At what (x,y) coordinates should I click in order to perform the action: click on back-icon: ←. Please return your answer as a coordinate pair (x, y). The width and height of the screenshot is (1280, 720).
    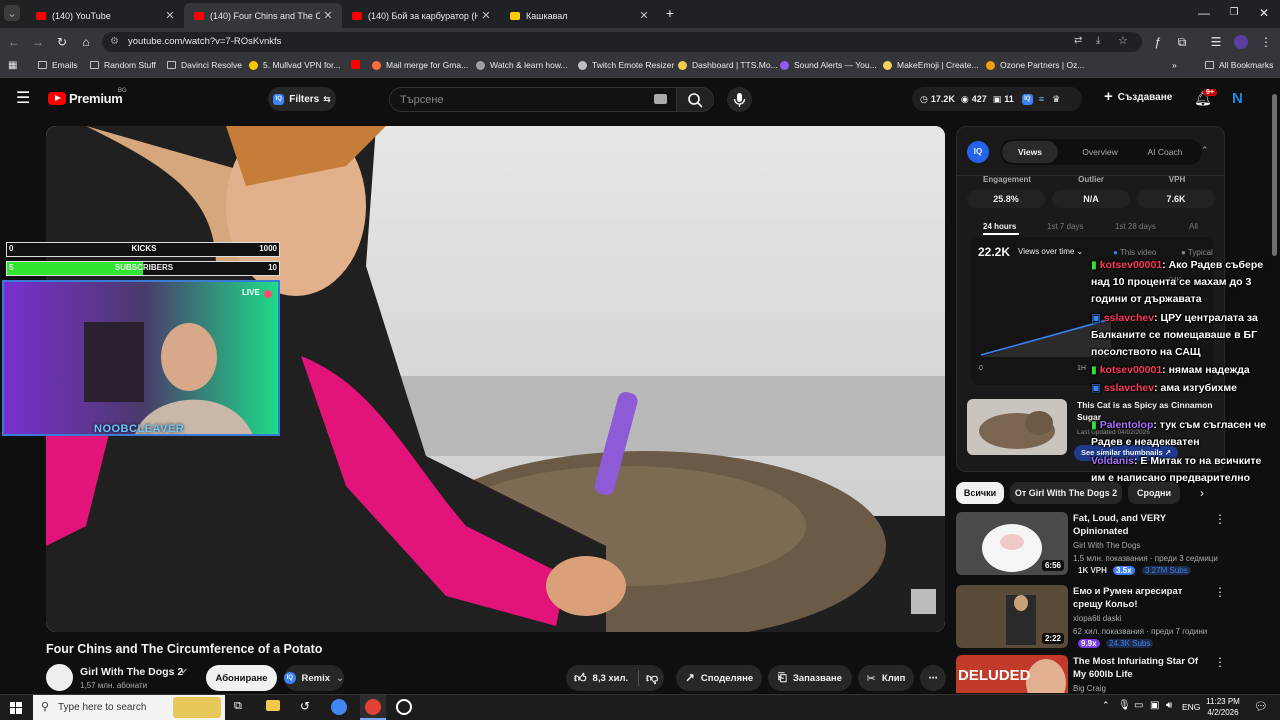
    Looking at the image, I should click on (14, 42).